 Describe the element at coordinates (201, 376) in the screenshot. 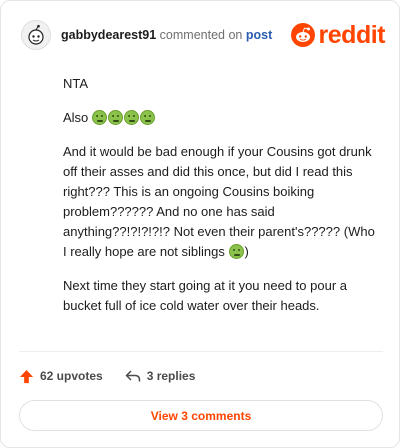

I see `comment-footer: 62 upvotes 3 replies` at that location.